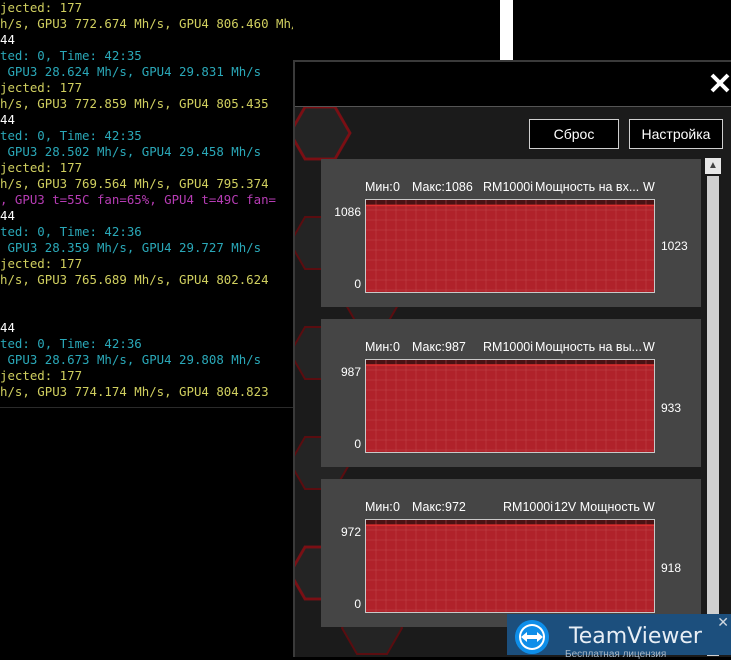 This screenshot has height=660, width=731. What do you see at coordinates (532, 637) in the screenshot?
I see `teamviewer-logo-icon` at bounding box center [532, 637].